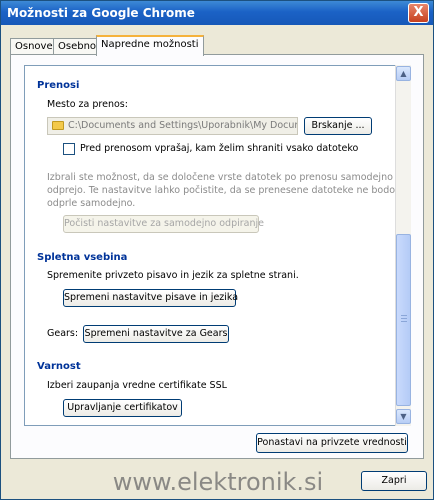 The width and height of the screenshot is (434, 500). I want to click on title-bar: Možnosti za Google Chrome X, so click(217, 13).